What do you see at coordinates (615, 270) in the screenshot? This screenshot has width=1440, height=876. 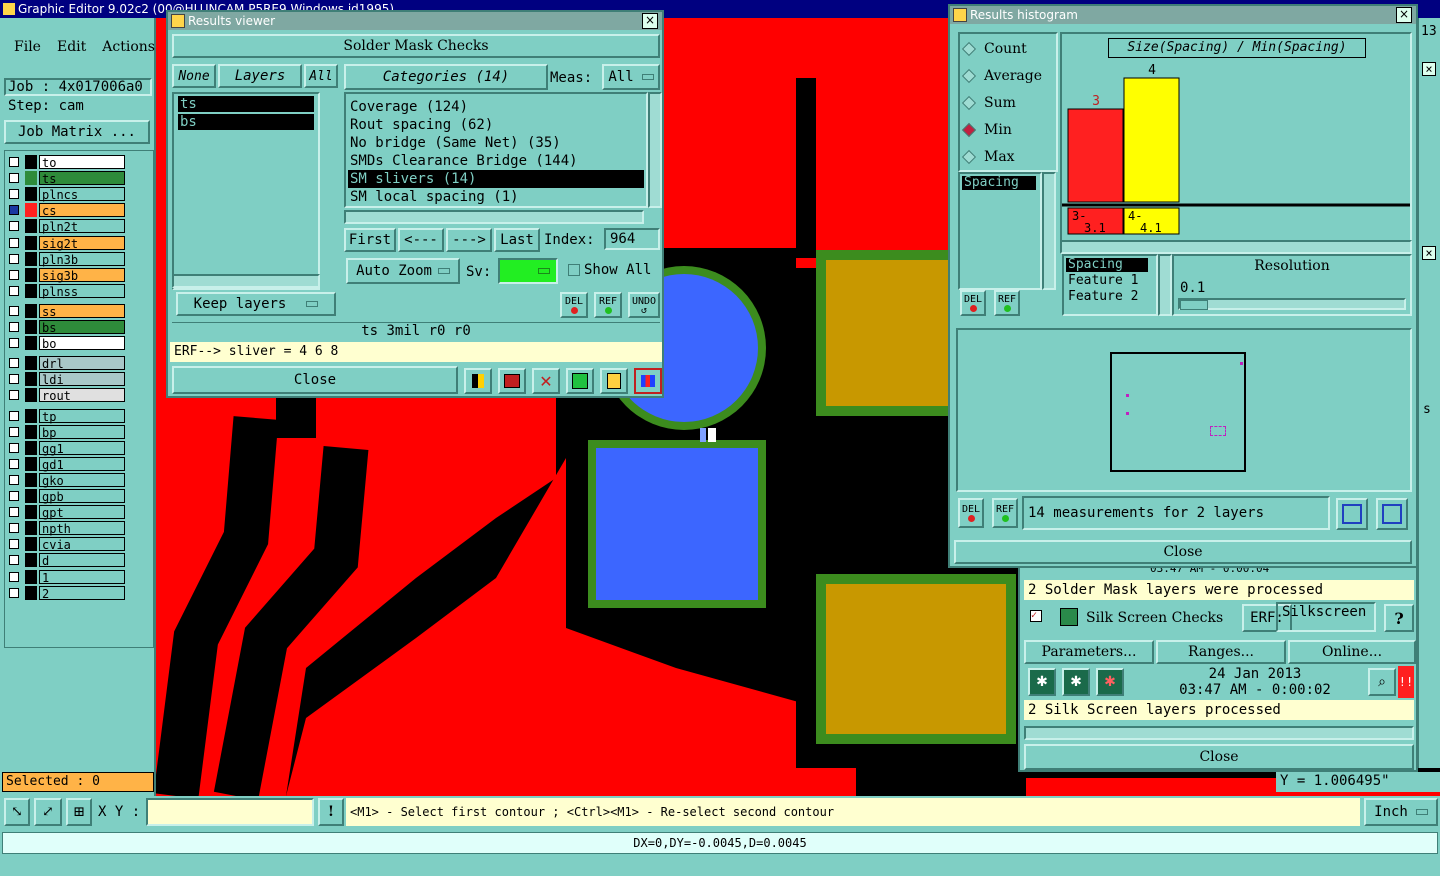 I see `show-all-checkbox: Show All` at bounding box center [615, 270].